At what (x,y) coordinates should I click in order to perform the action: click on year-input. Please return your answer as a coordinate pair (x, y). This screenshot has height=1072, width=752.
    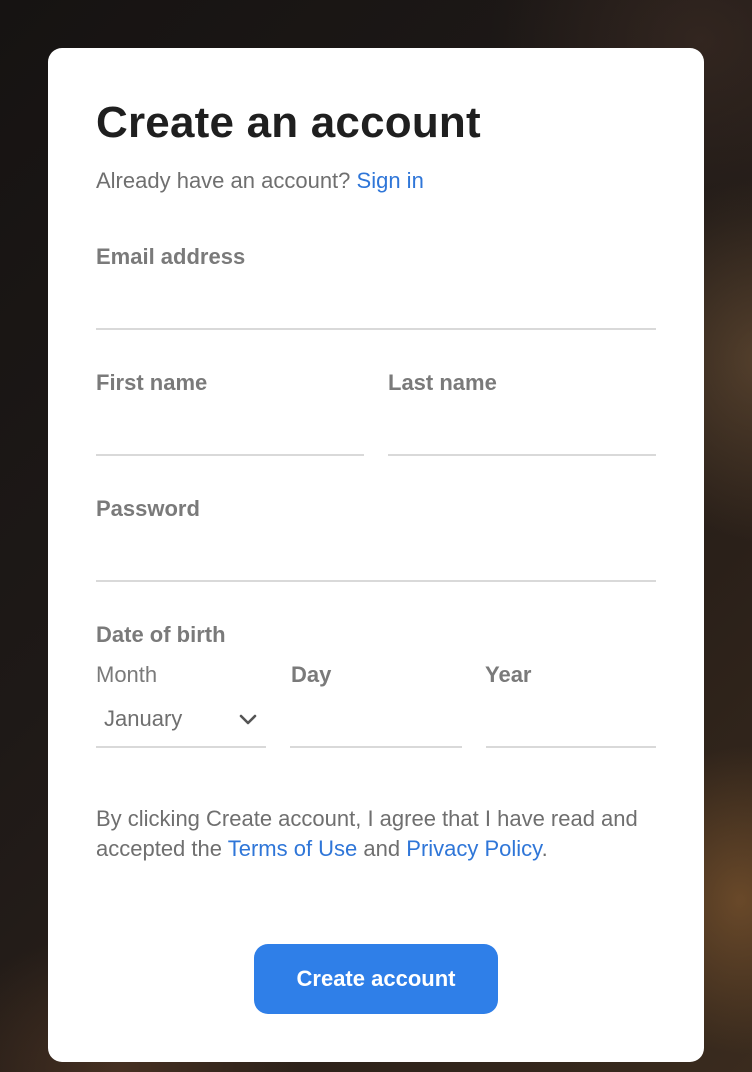
    Looking at the image, I should click on (571, 723).